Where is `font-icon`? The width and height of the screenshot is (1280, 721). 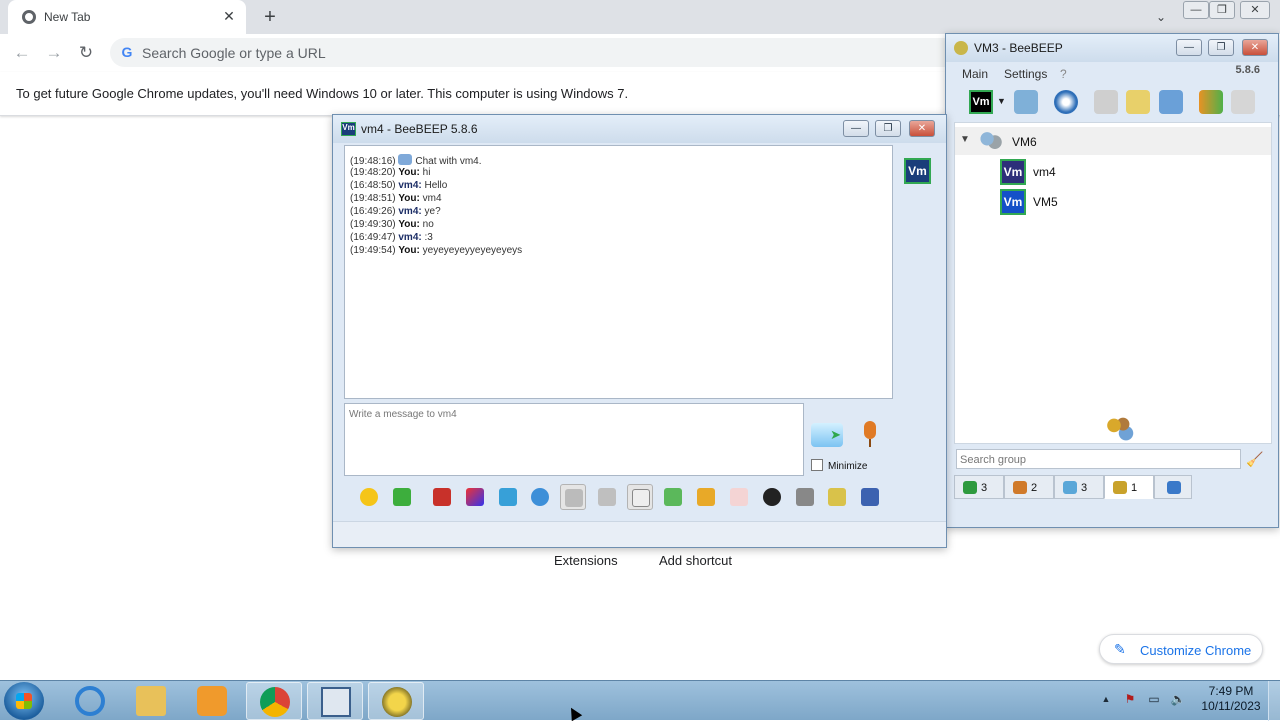
font-icon is located at coordinates (442, 497).